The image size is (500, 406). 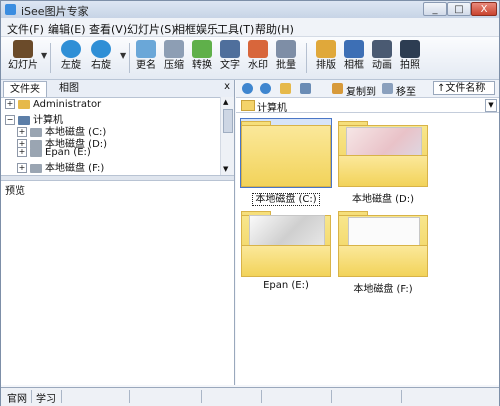 What do you see at coordinates (44, 55) in the screenshot?
I see `slideshow-dropdown-icon: ▼` at bounding box center [44, 55].